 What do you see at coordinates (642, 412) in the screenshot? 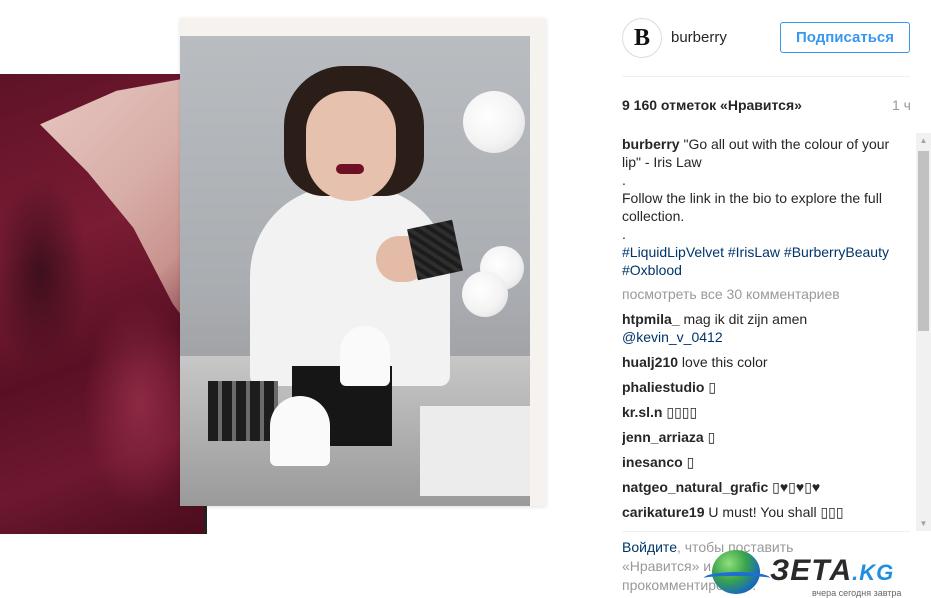
I see `comment-author: kr.sl.n` at bounding box center [642, 412].